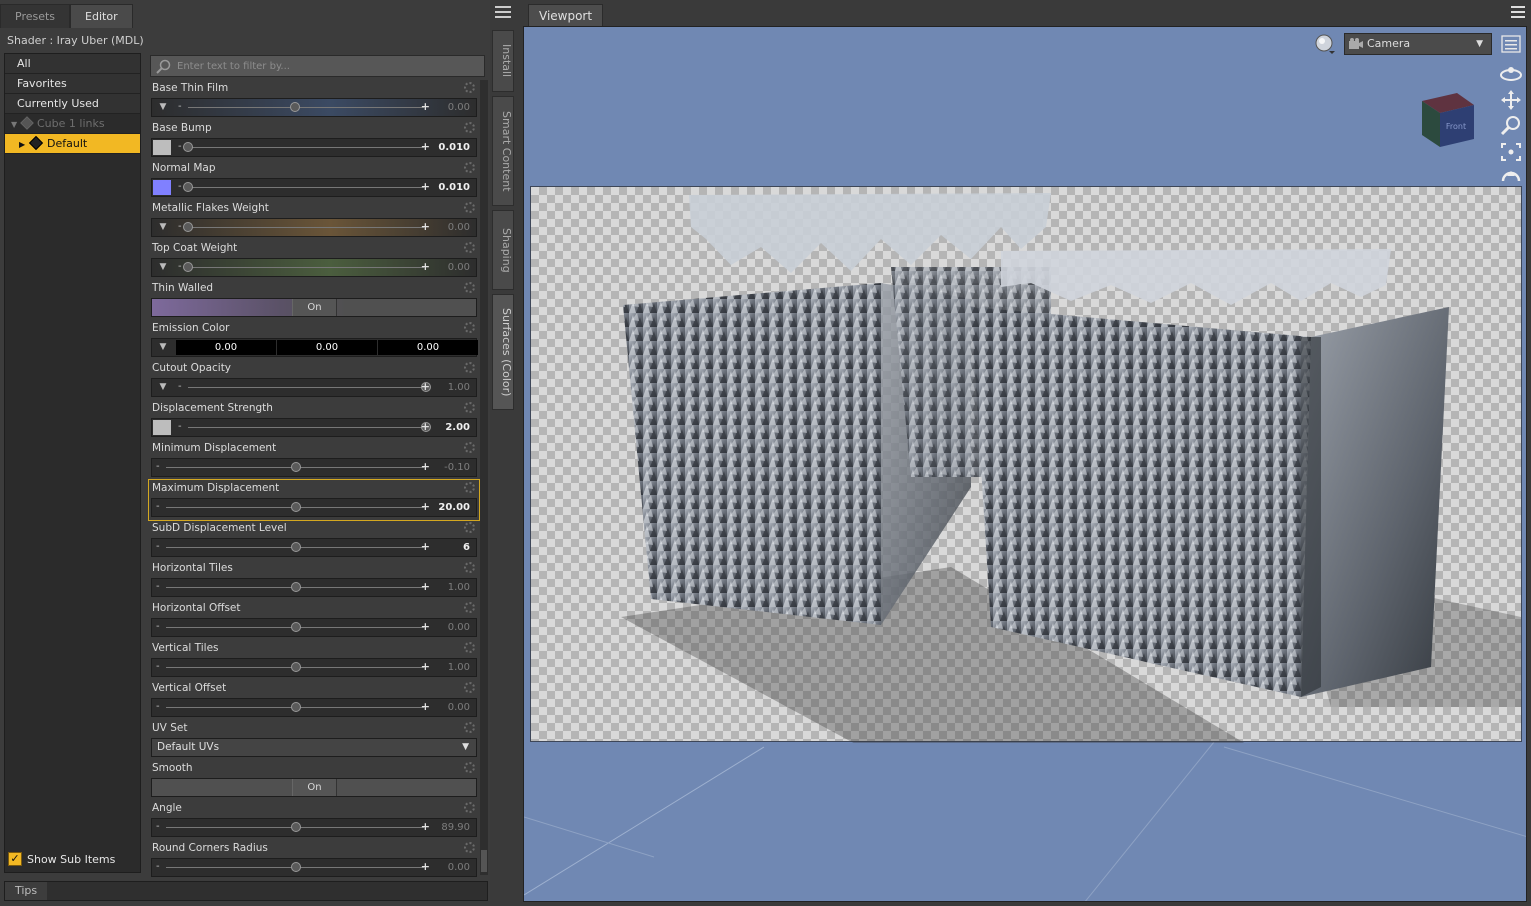 The width and height of the screenshot is (1531, 906). Describe the element at coordinates (314, 547) in the screenshot. I see `property-slider: - +6` at that location.